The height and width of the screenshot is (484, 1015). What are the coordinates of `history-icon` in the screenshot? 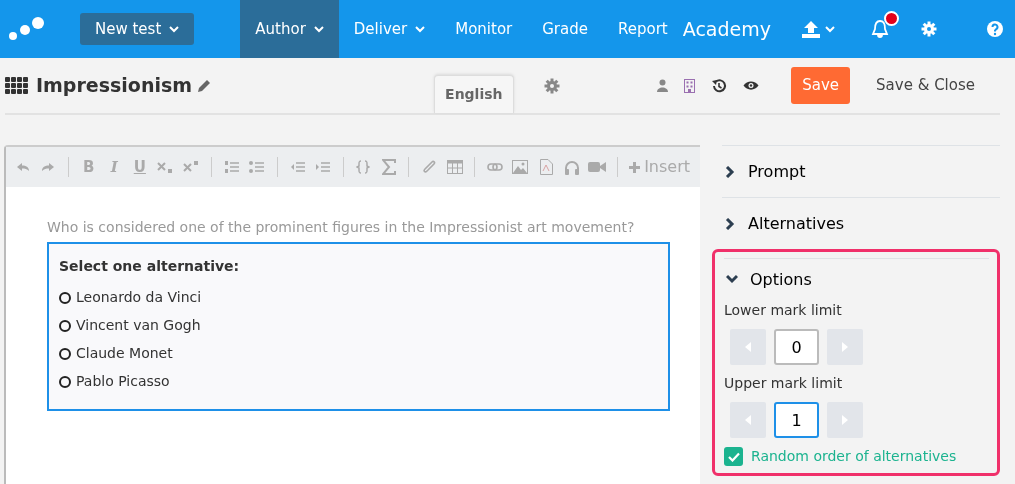 It's located at (719, 85).